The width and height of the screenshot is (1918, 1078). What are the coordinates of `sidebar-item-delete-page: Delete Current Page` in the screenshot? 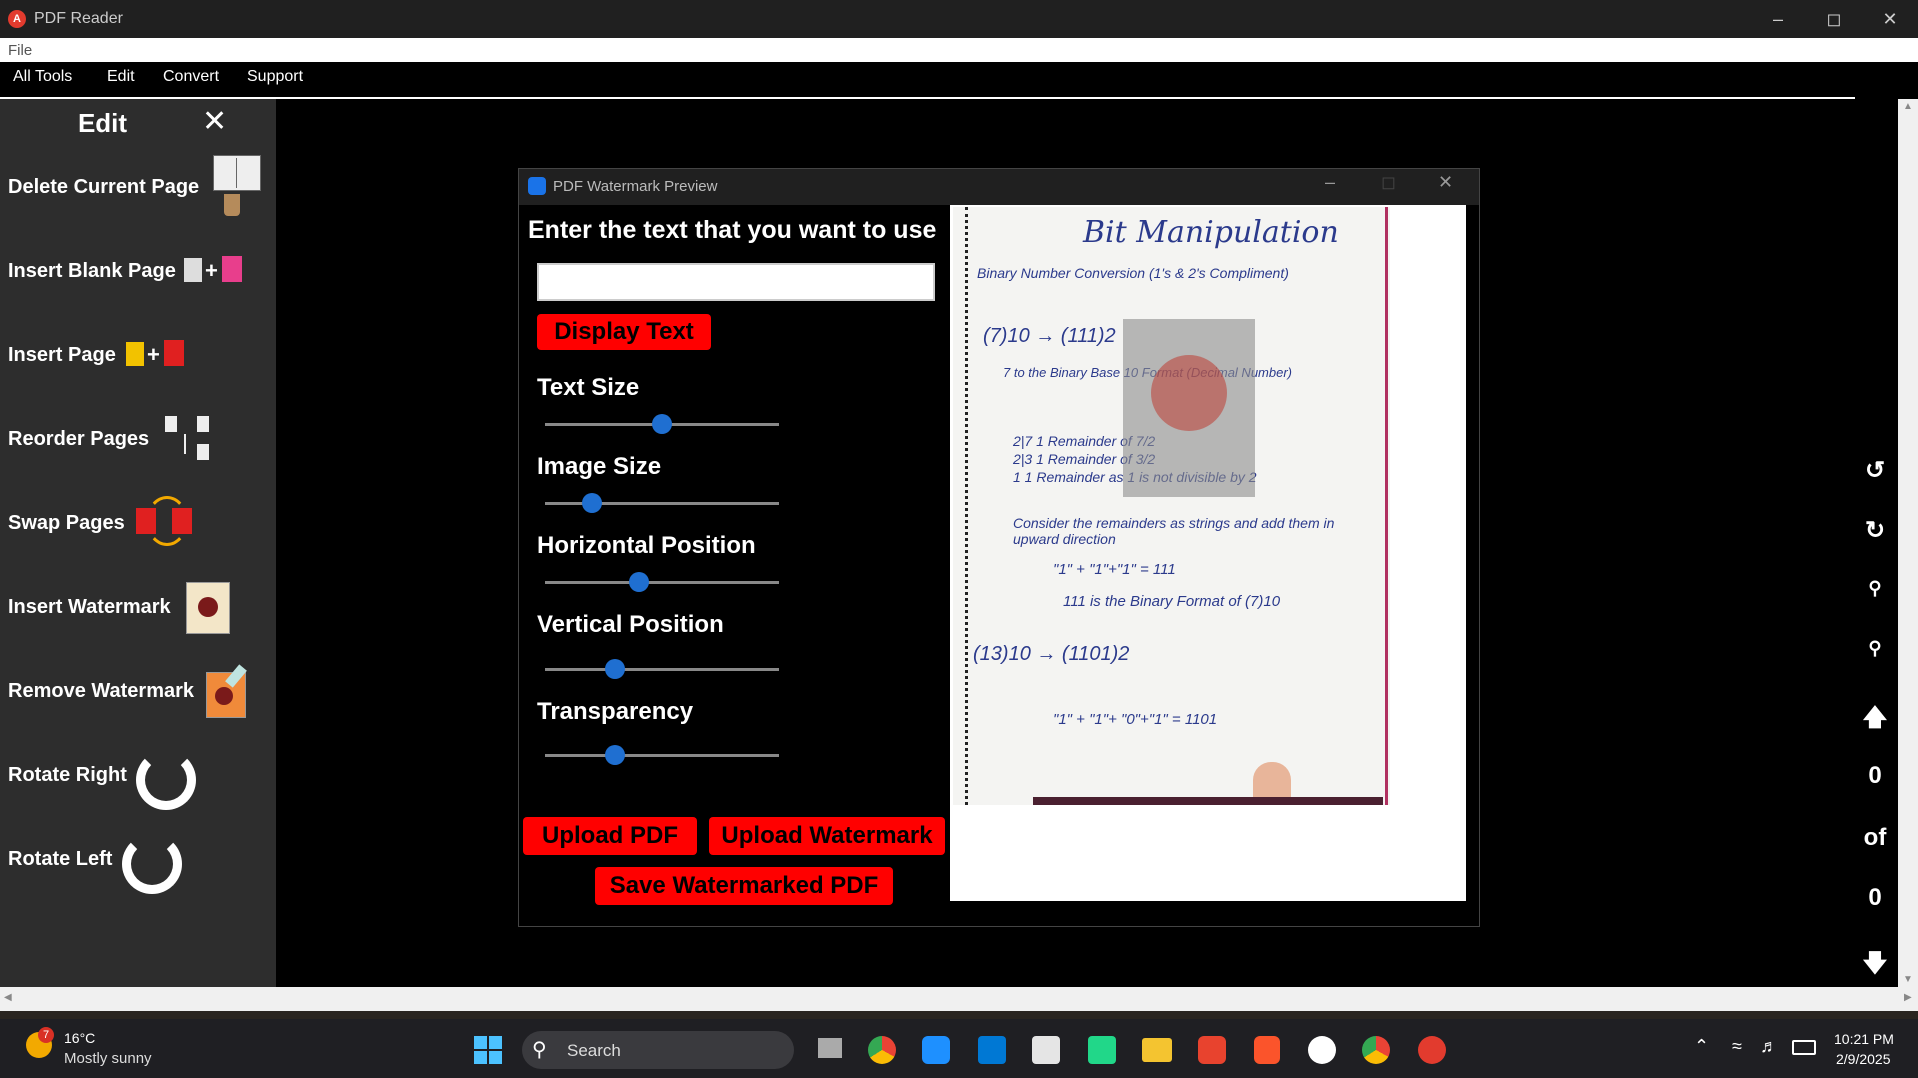 It's located at (103, 187).